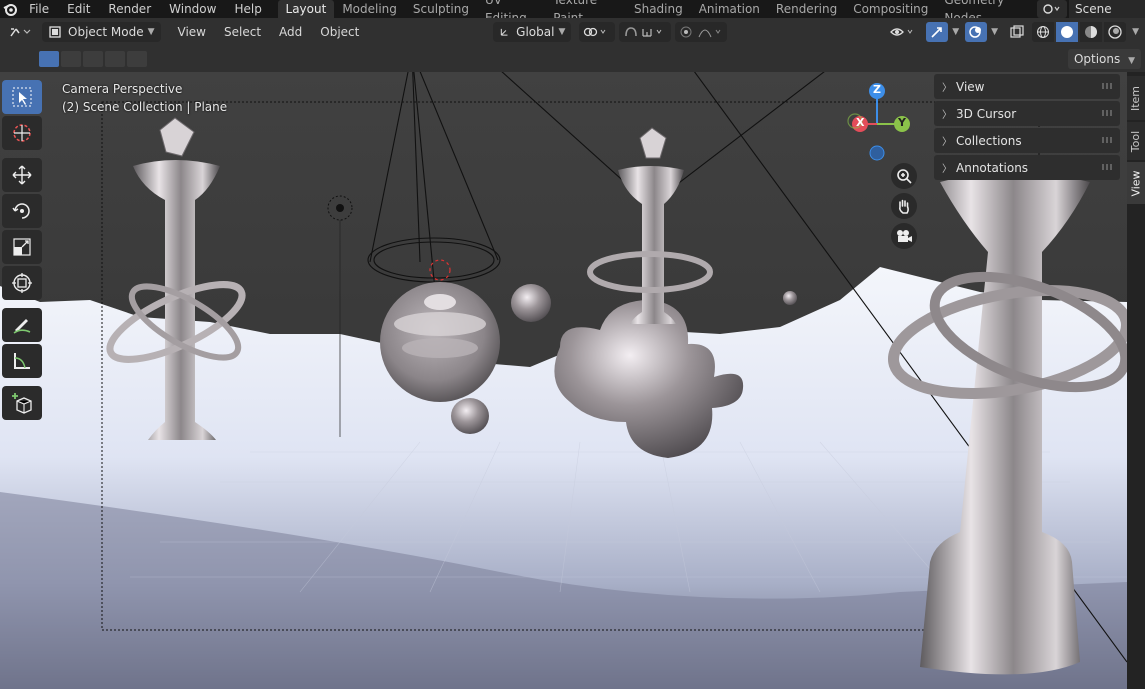  What do you see at coordinates (106, 32) in the screenshot?
I see `mode-label: Object Mode` at bounding box center [106, 32].